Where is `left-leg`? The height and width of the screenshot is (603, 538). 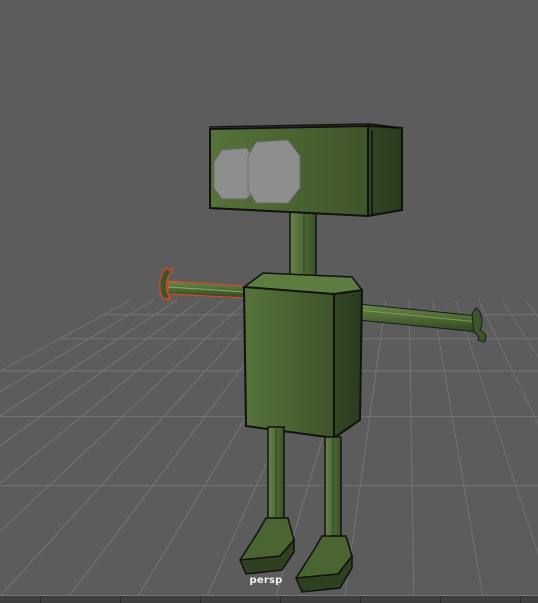 left-leg is located at coordinates (276, 475).